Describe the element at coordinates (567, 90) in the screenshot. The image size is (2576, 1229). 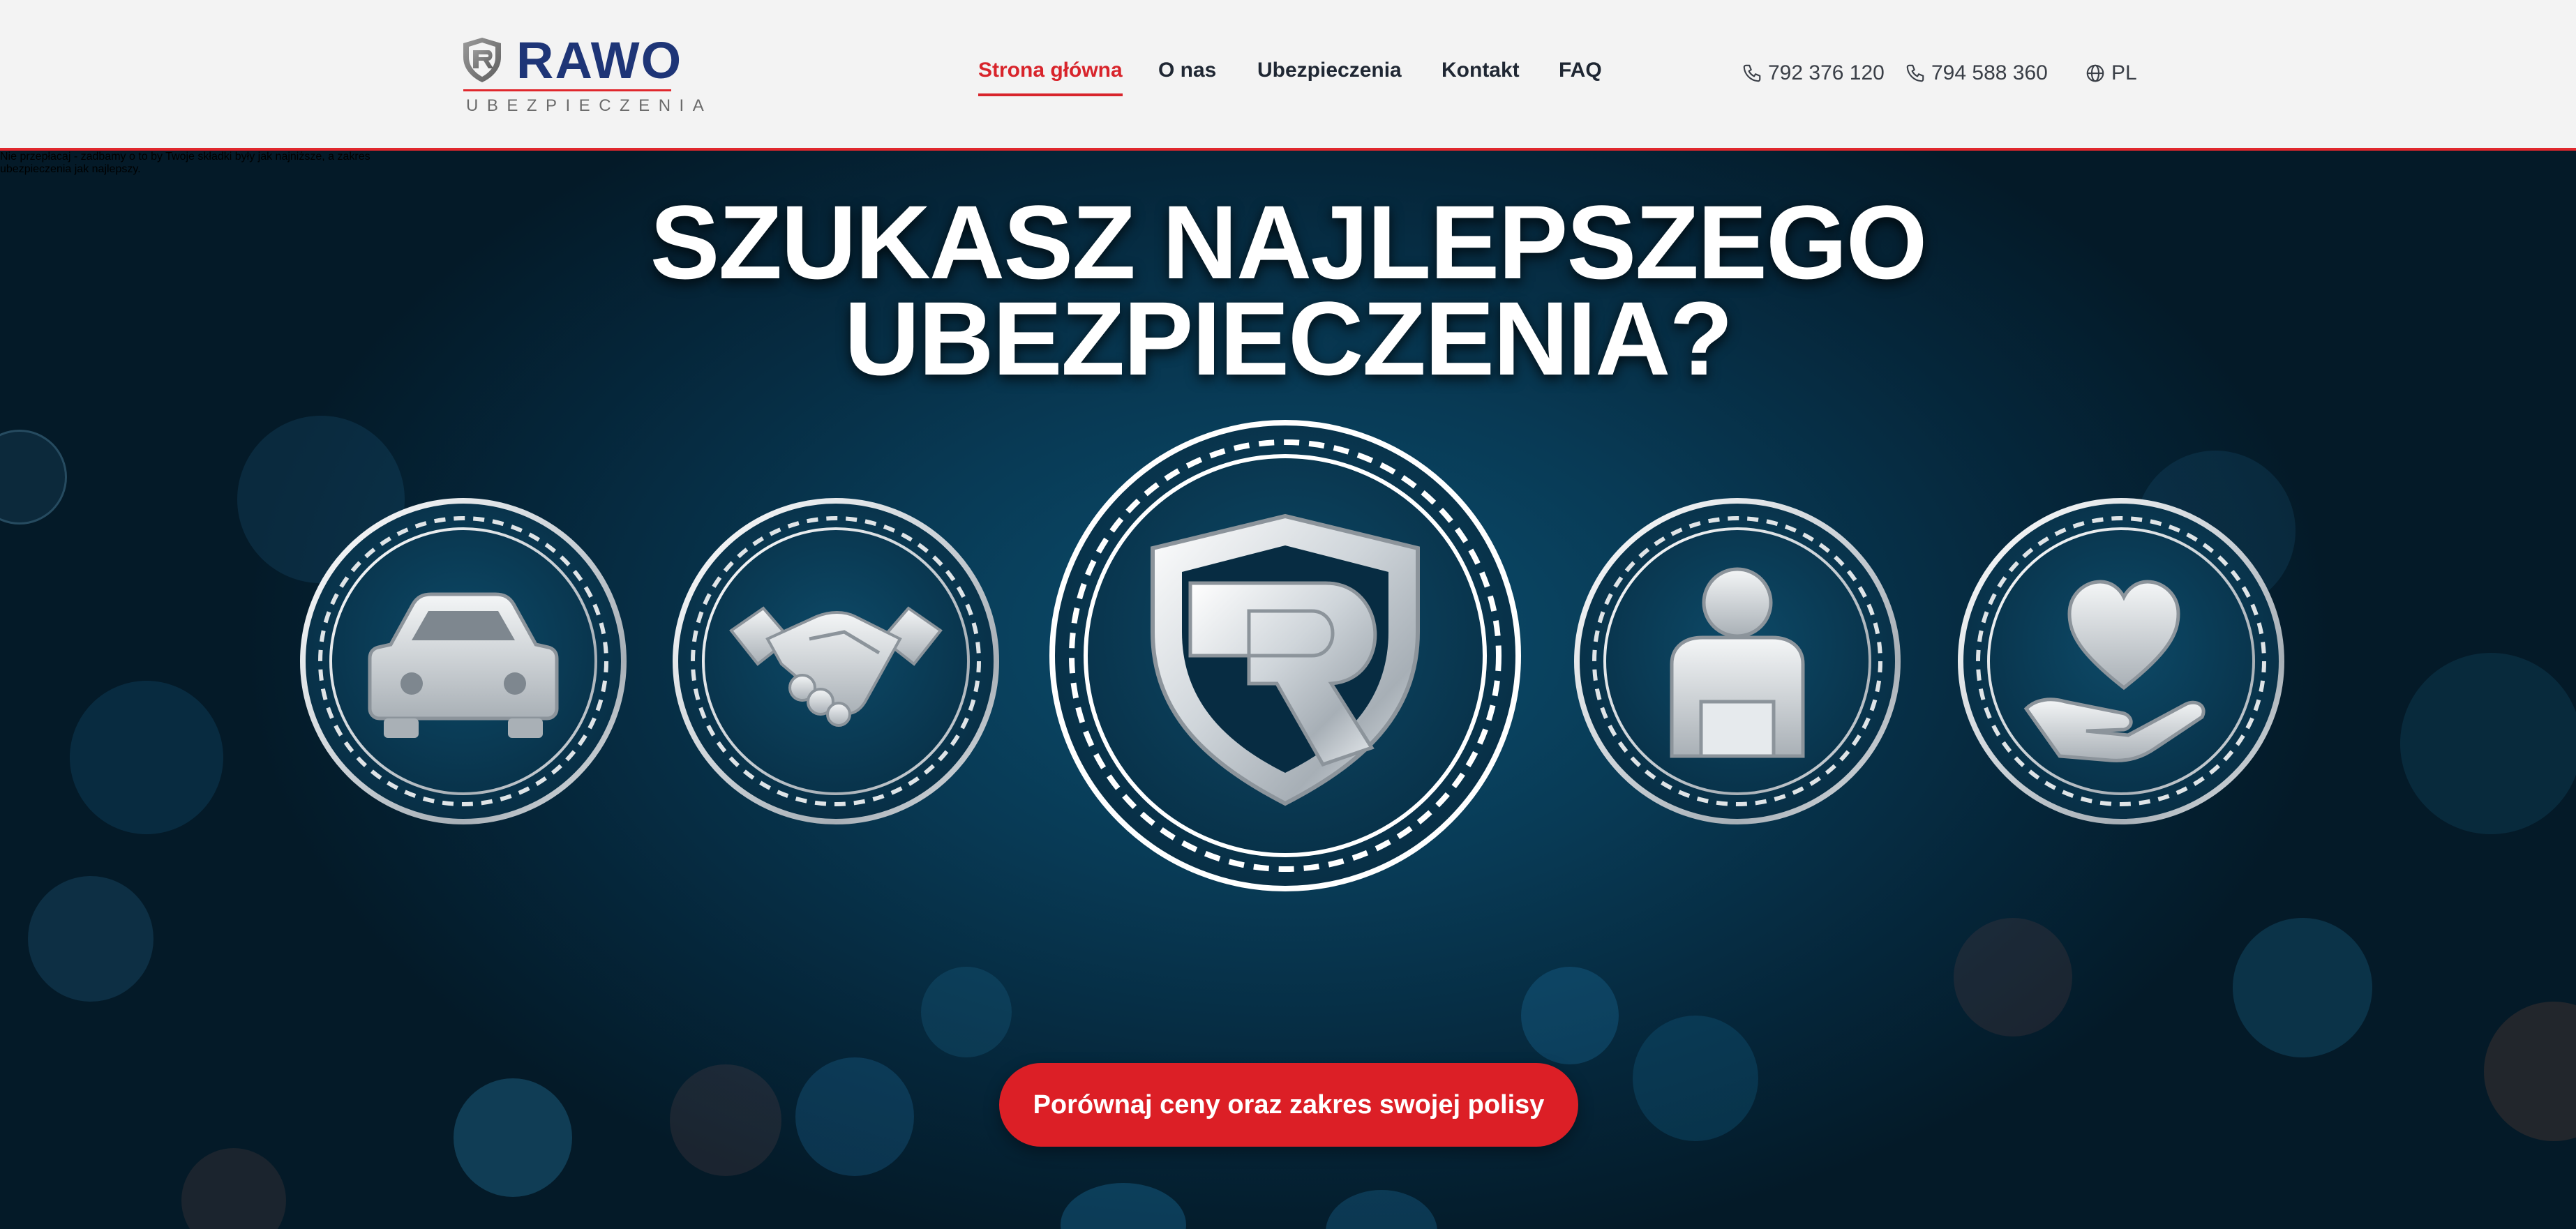
I see `logo-divider` at that location.